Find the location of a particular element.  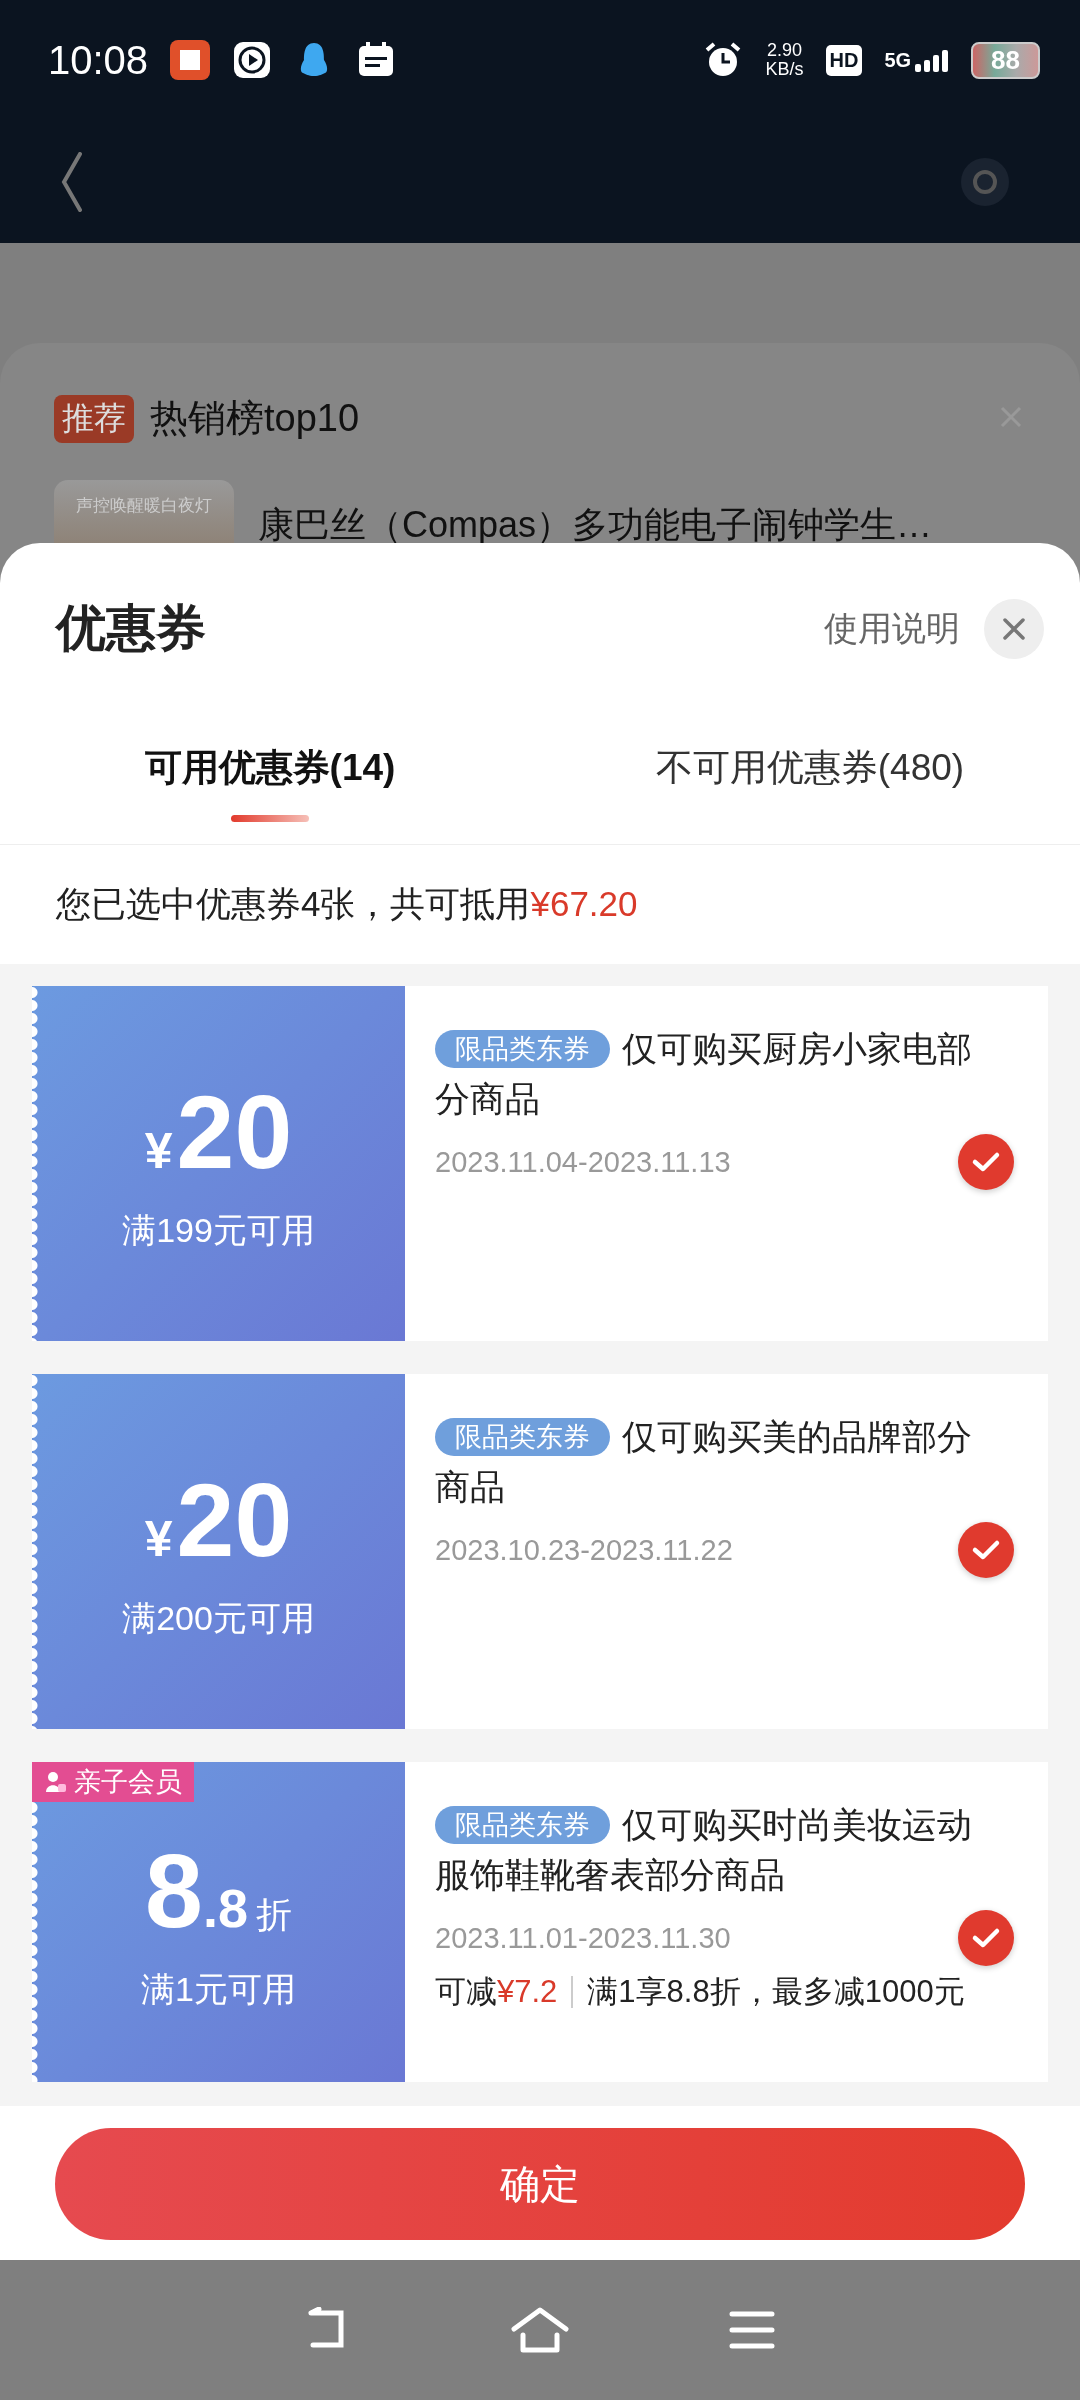

confirm-button: 确定 is located at coordinates (540, 2184).